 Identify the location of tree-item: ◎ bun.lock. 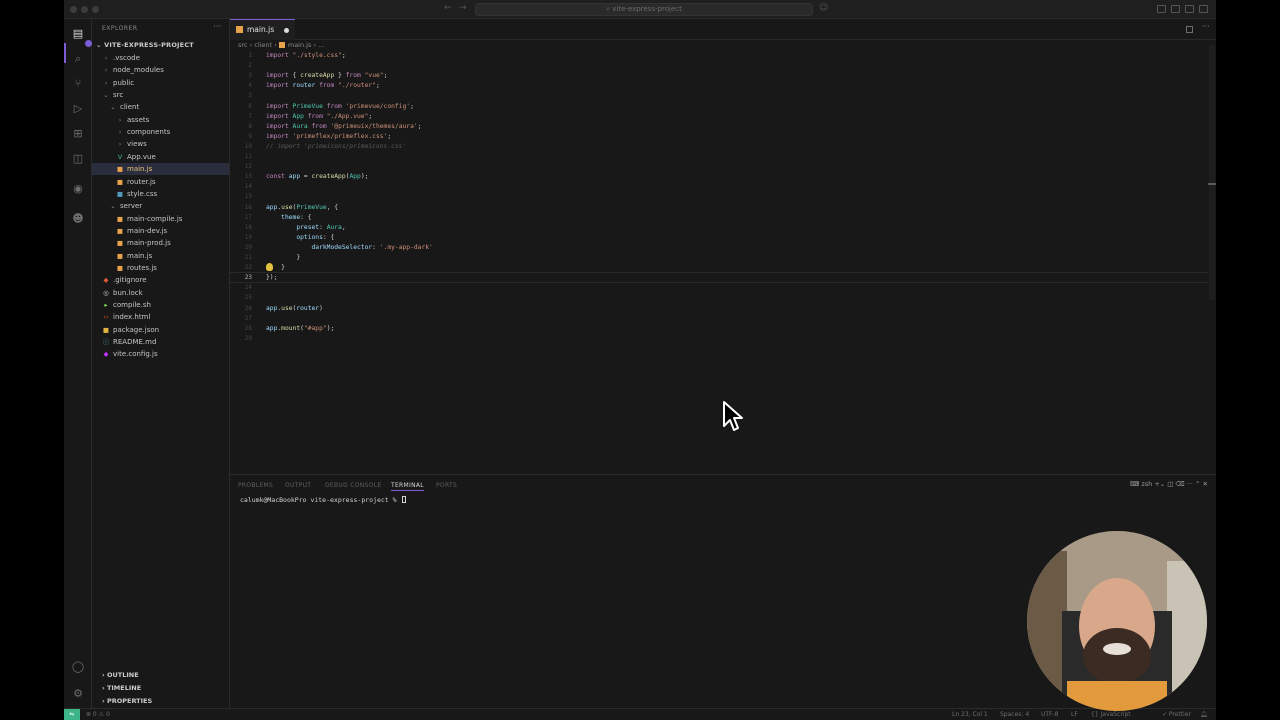
(160, 293).